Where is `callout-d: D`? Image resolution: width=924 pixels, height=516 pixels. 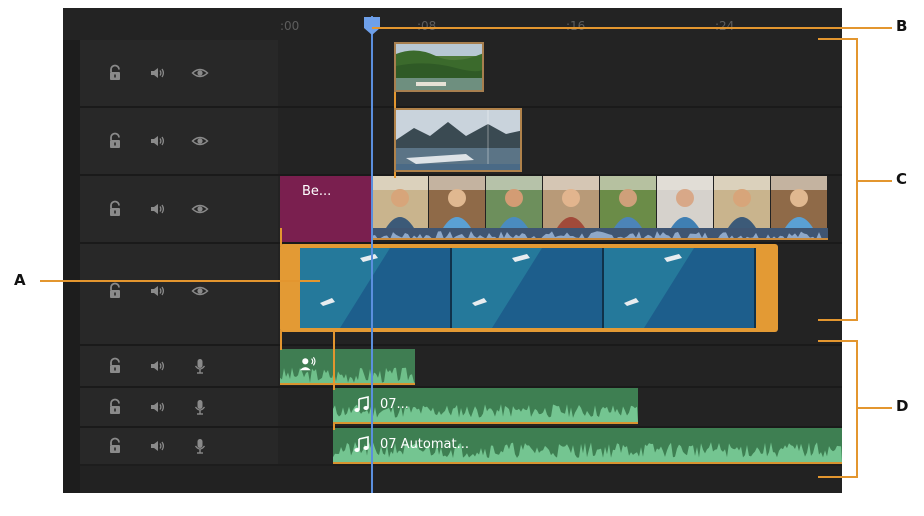 callout-d: D is located at coordinates (902, 406).